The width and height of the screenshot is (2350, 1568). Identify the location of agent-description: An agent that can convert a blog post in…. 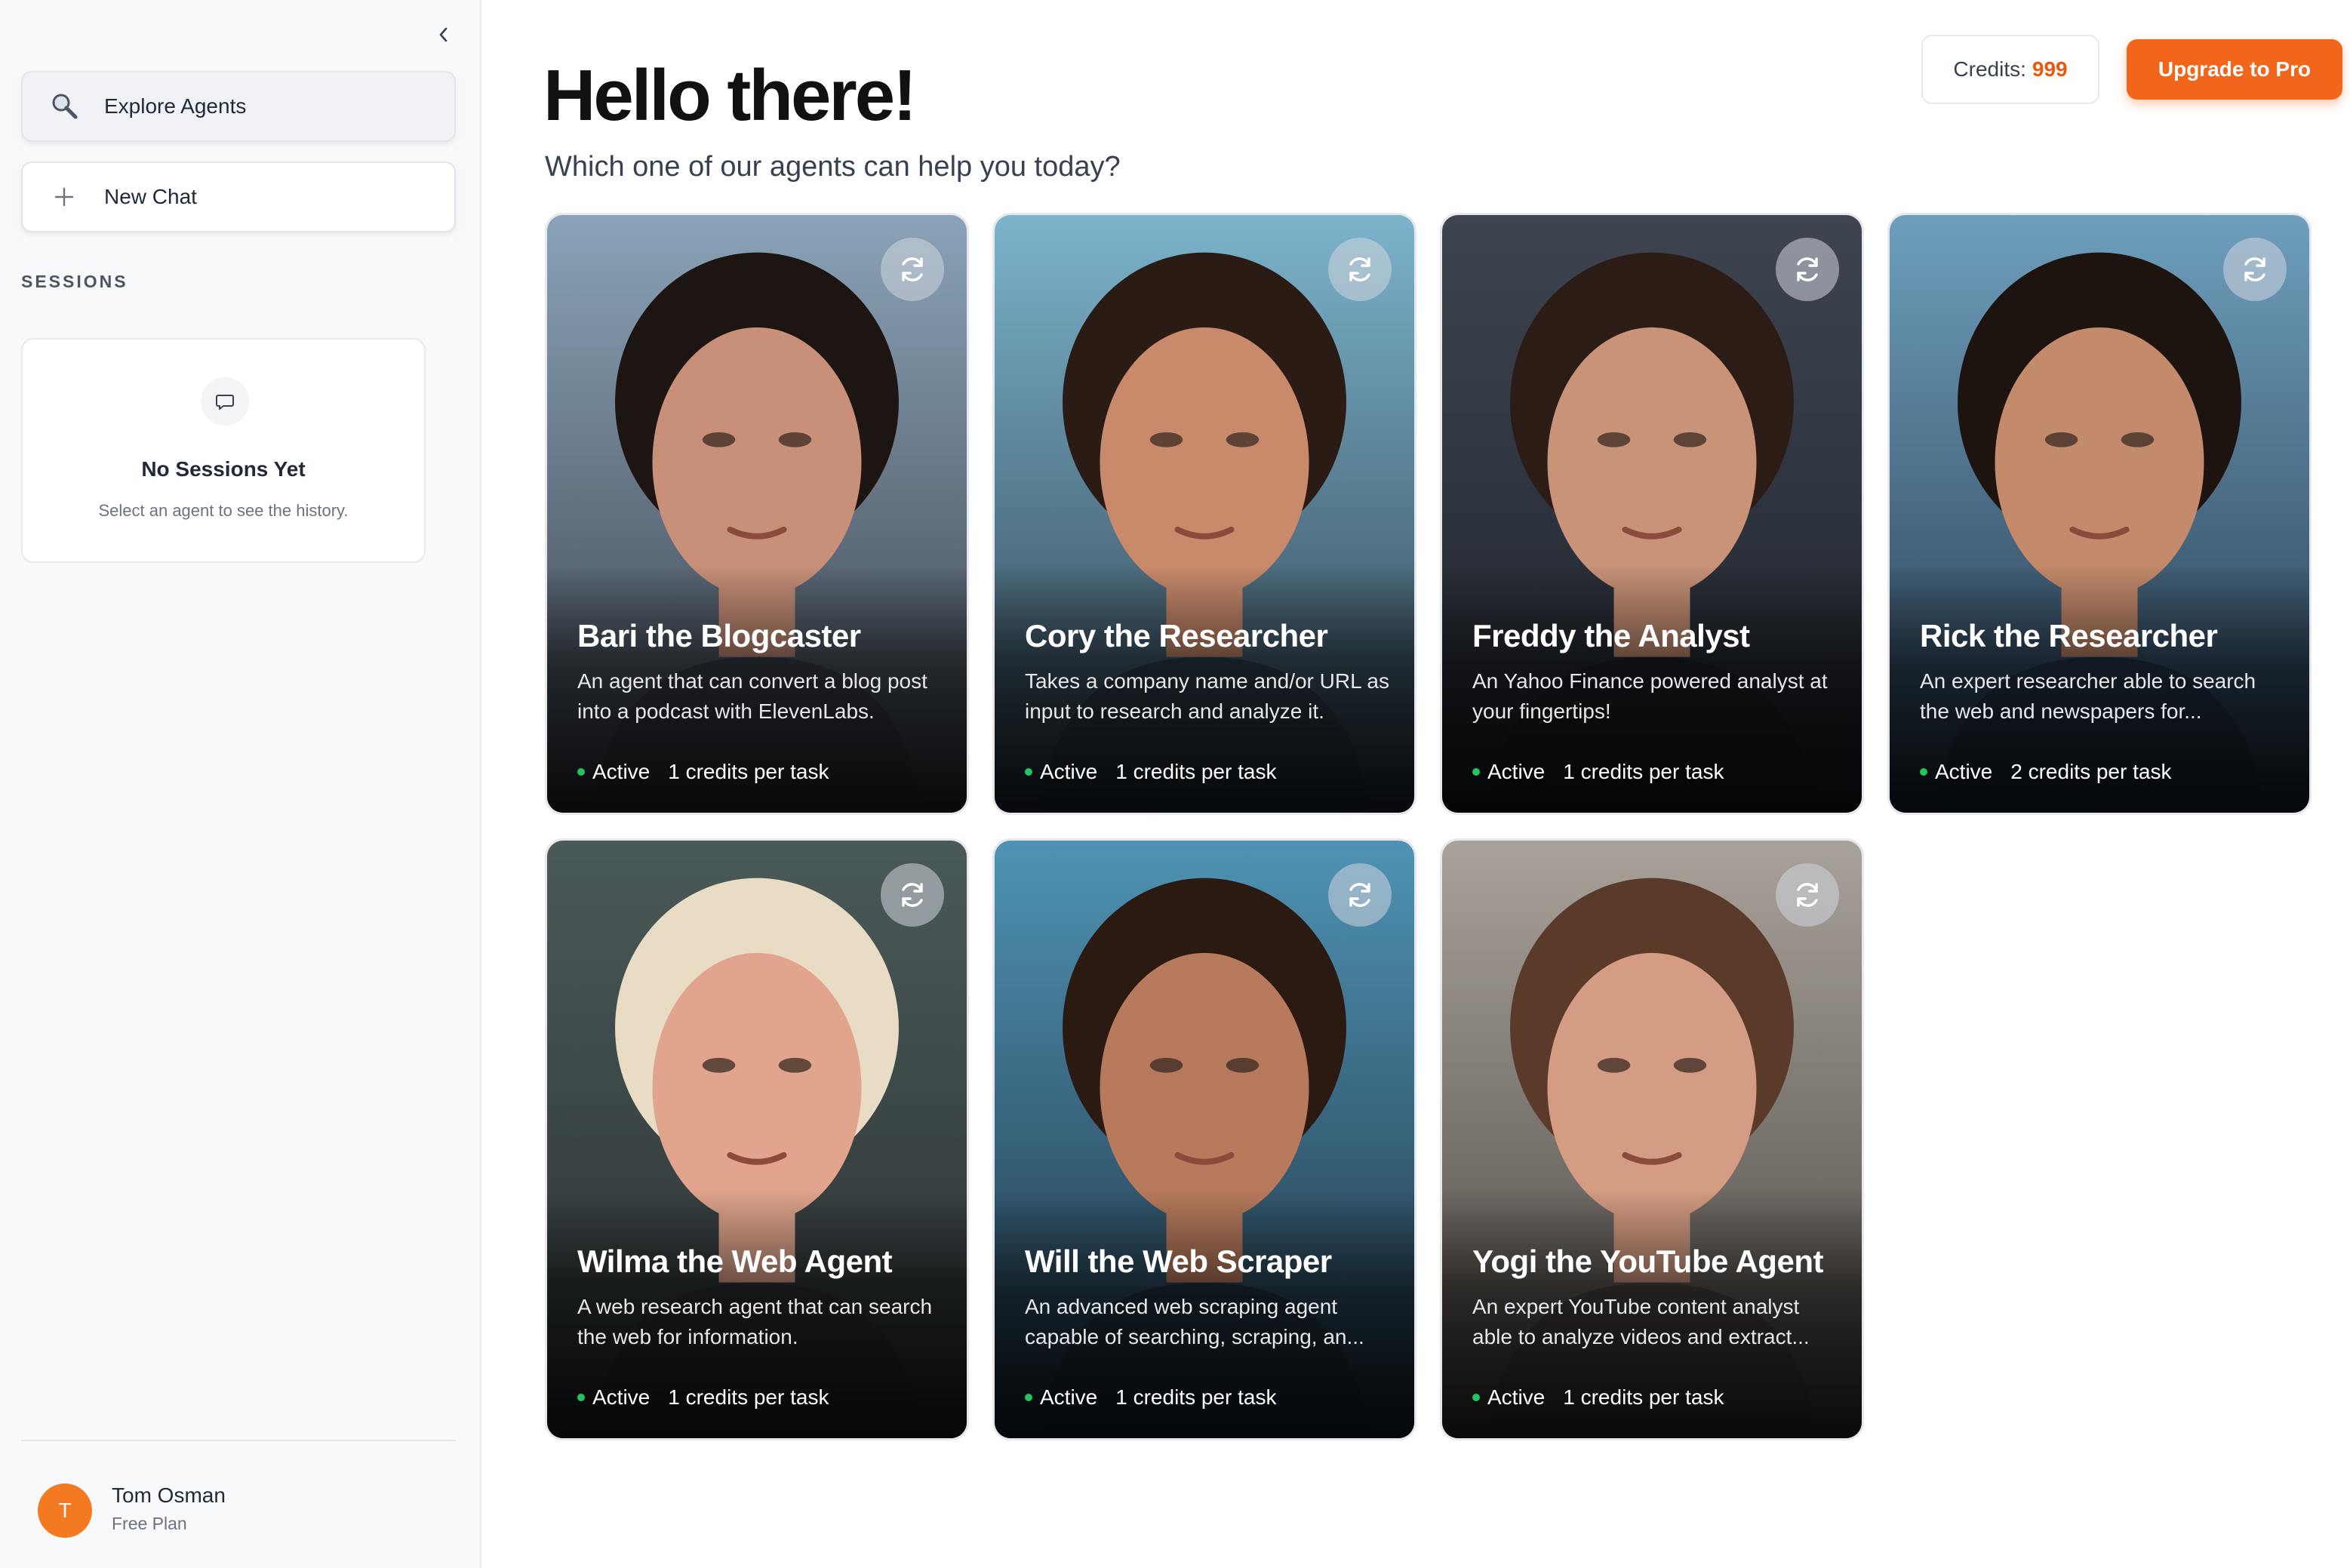
(752, 696).